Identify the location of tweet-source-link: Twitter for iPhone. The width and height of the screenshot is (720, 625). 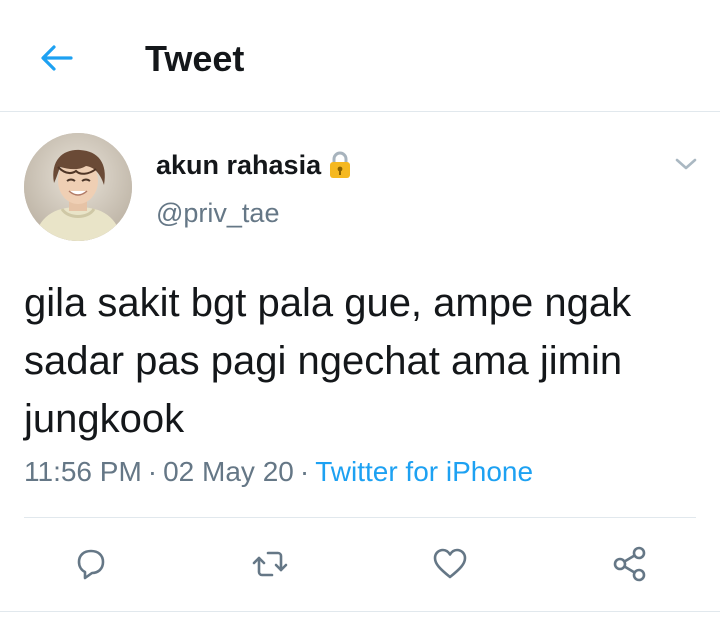
(424, 471).